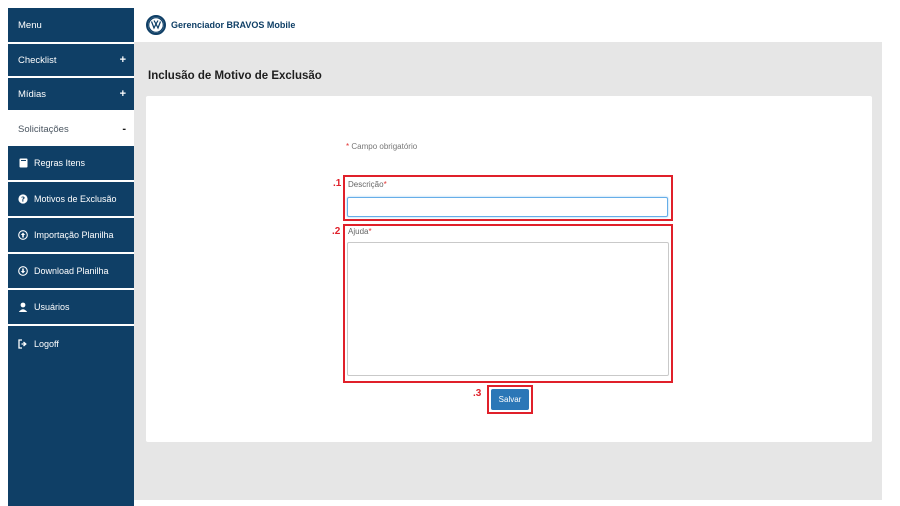  What do you see at coordinates (60, 163) in the screenshot?
I see `sidebar-item-label: Regras Itens` at bounding box center [60, 163].